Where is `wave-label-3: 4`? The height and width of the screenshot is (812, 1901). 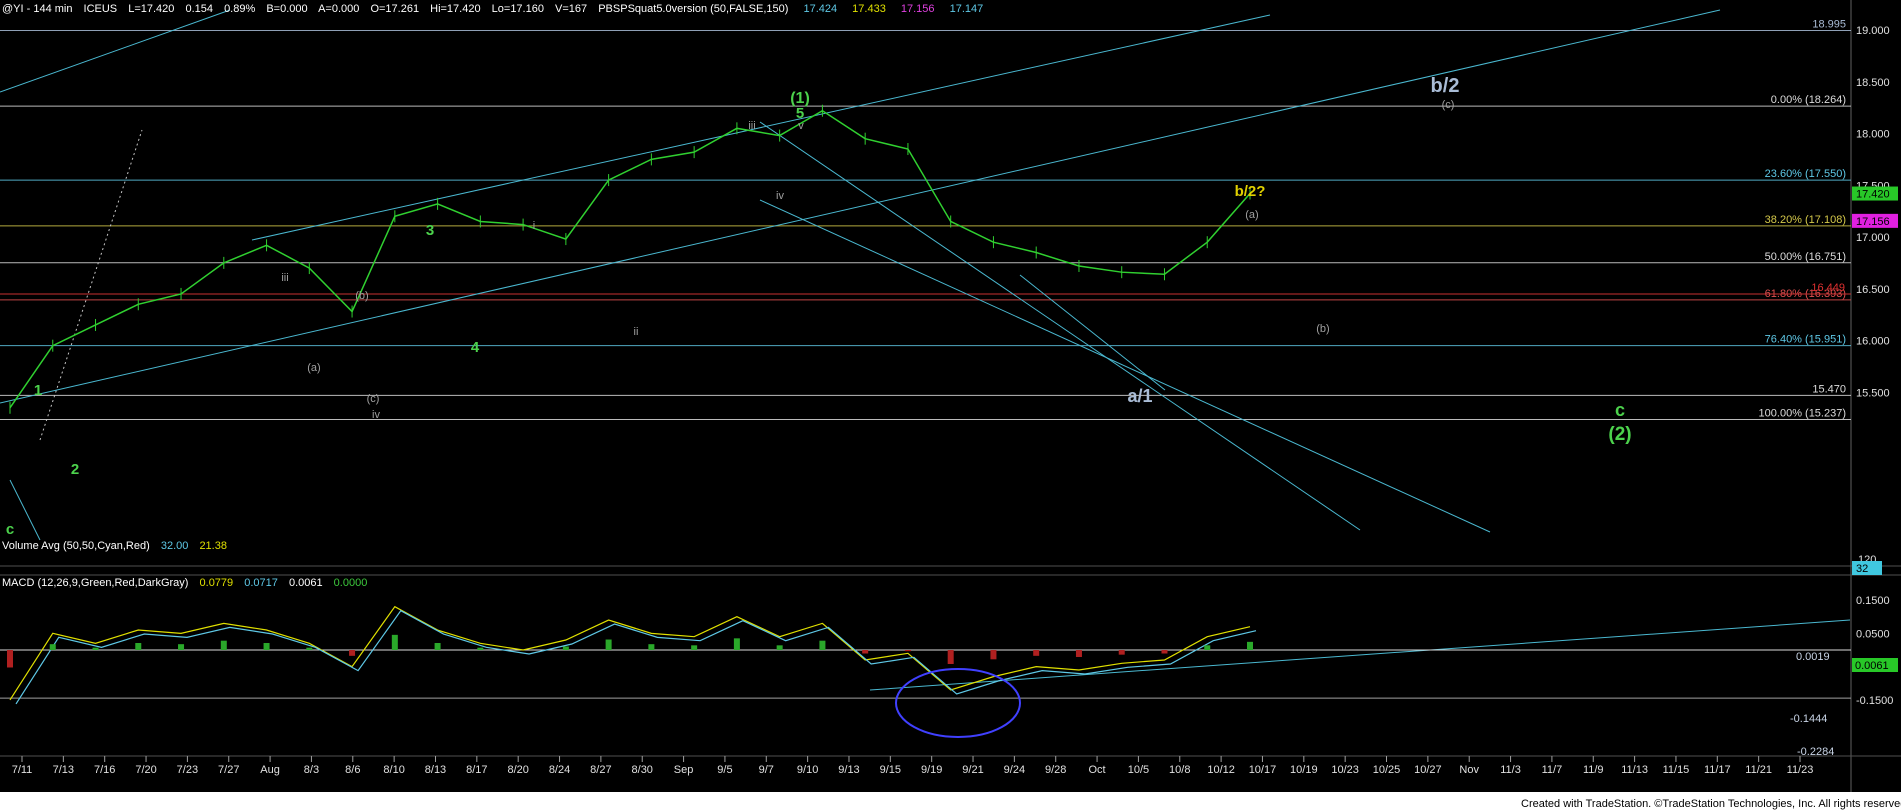 wave-label-3: 4 is located at coordinates (475, 347).